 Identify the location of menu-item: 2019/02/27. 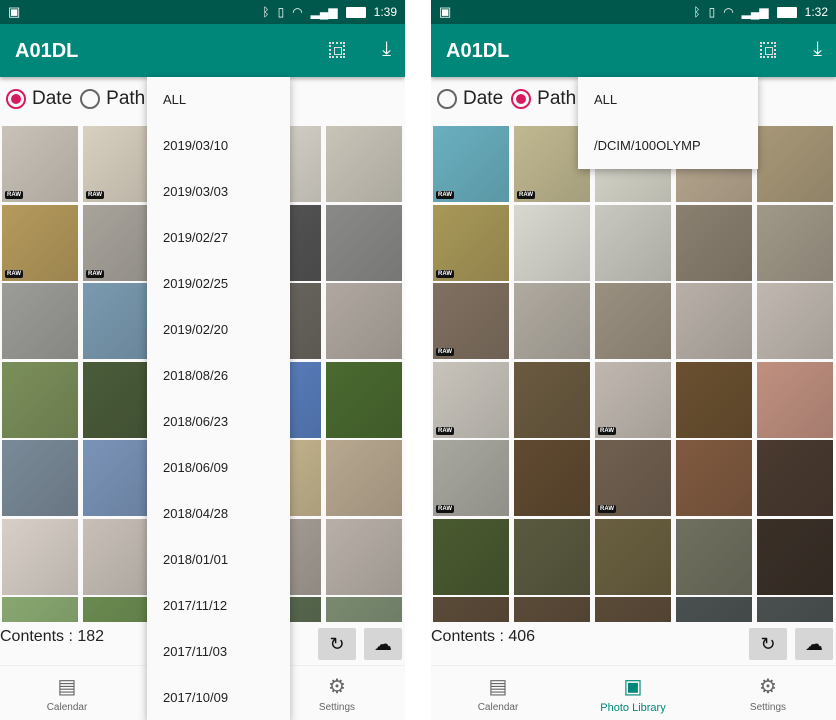
(218, 238).